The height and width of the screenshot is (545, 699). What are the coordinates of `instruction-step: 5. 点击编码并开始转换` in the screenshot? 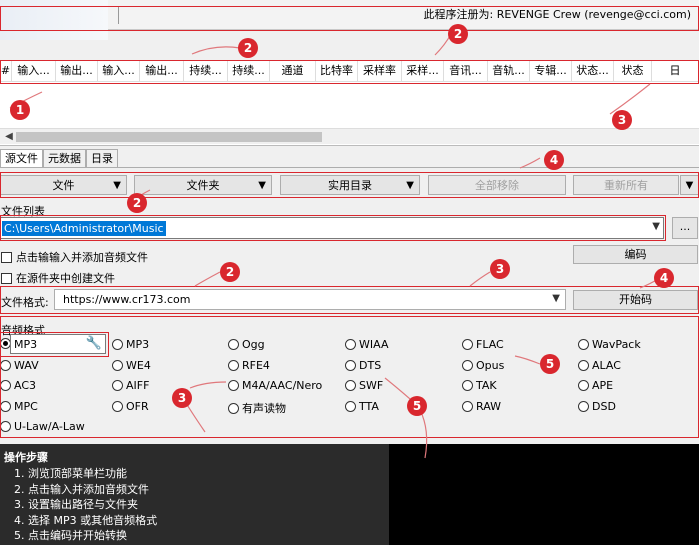 It's located at (70, 535).